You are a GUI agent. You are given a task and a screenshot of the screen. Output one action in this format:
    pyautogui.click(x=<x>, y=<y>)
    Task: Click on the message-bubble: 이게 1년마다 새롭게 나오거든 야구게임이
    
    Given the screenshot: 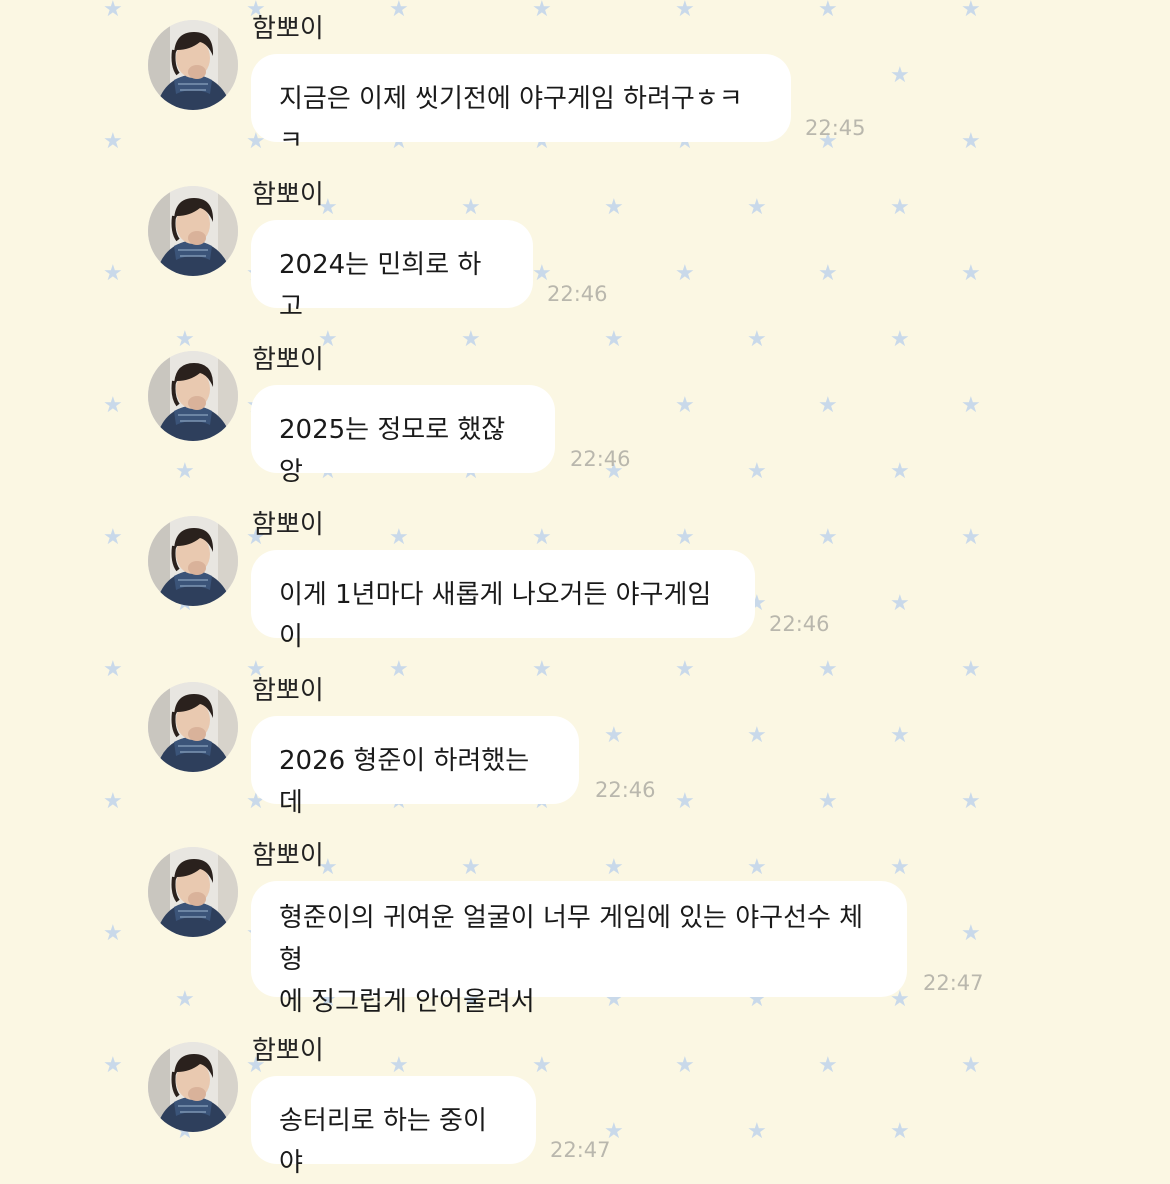 What is the action you would take?
    pyautogui.click(x=503, y=601)
    